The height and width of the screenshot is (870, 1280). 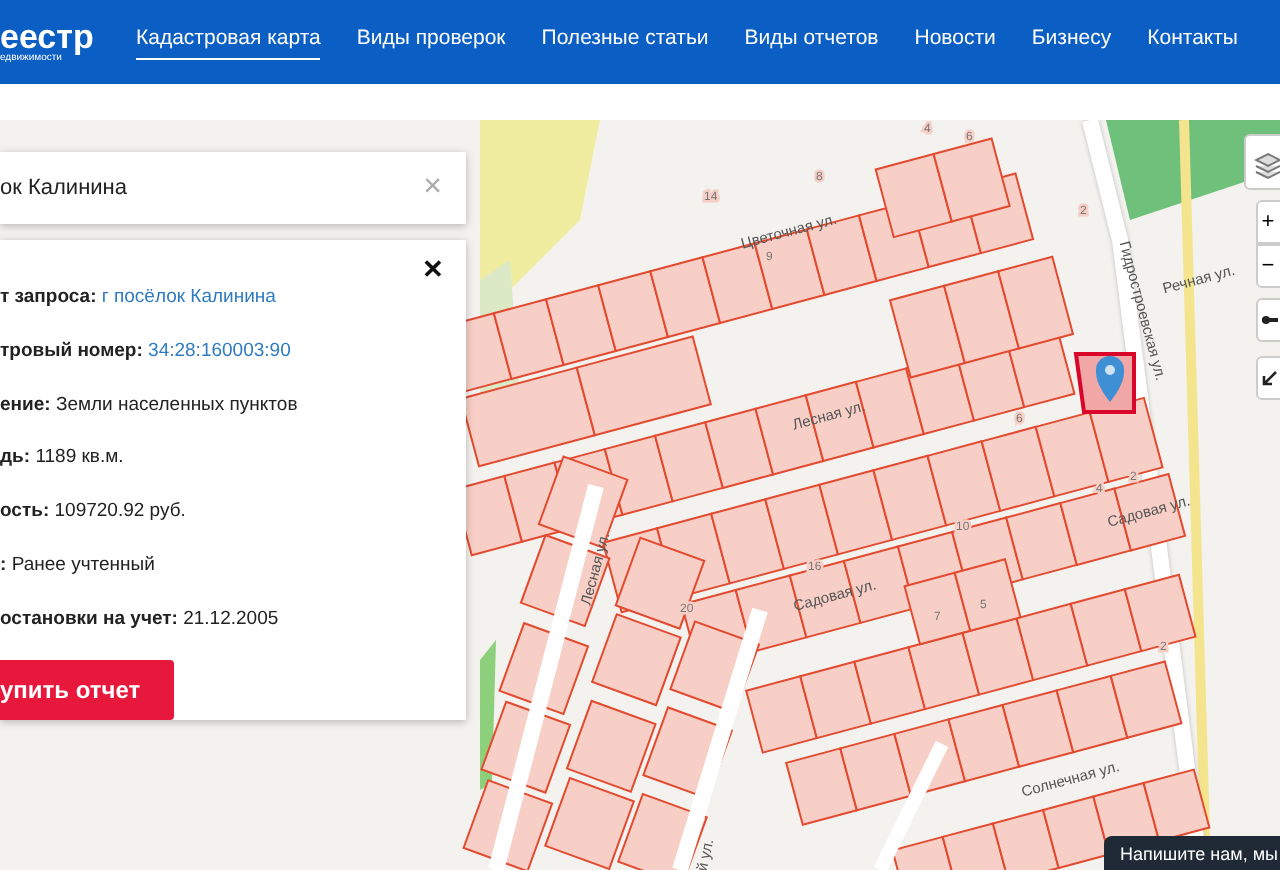 I want to click on field-label: ость:, so click(x=25, y=511).